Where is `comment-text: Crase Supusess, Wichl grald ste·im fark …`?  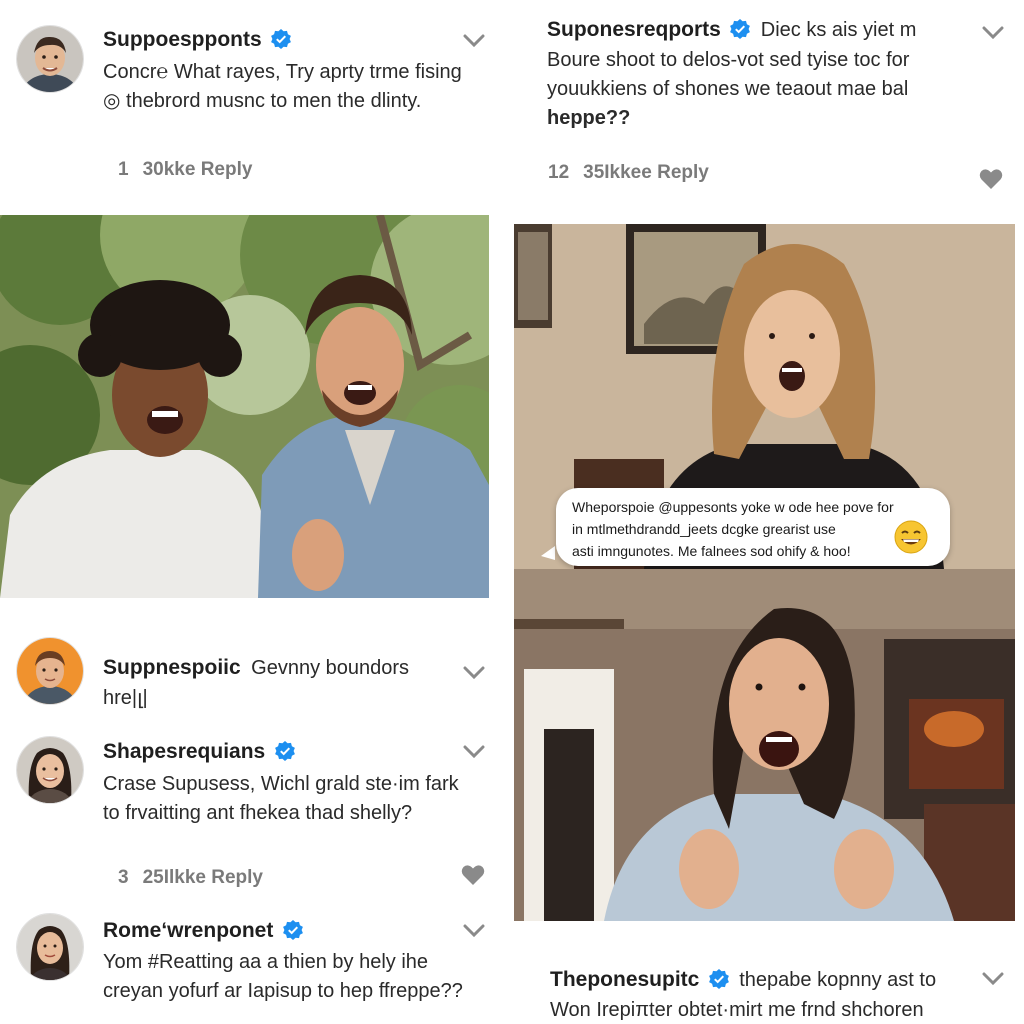 comment-text: Crase Supusess, Wichl grald ste·im fark … is located at coordinates (281, 798).